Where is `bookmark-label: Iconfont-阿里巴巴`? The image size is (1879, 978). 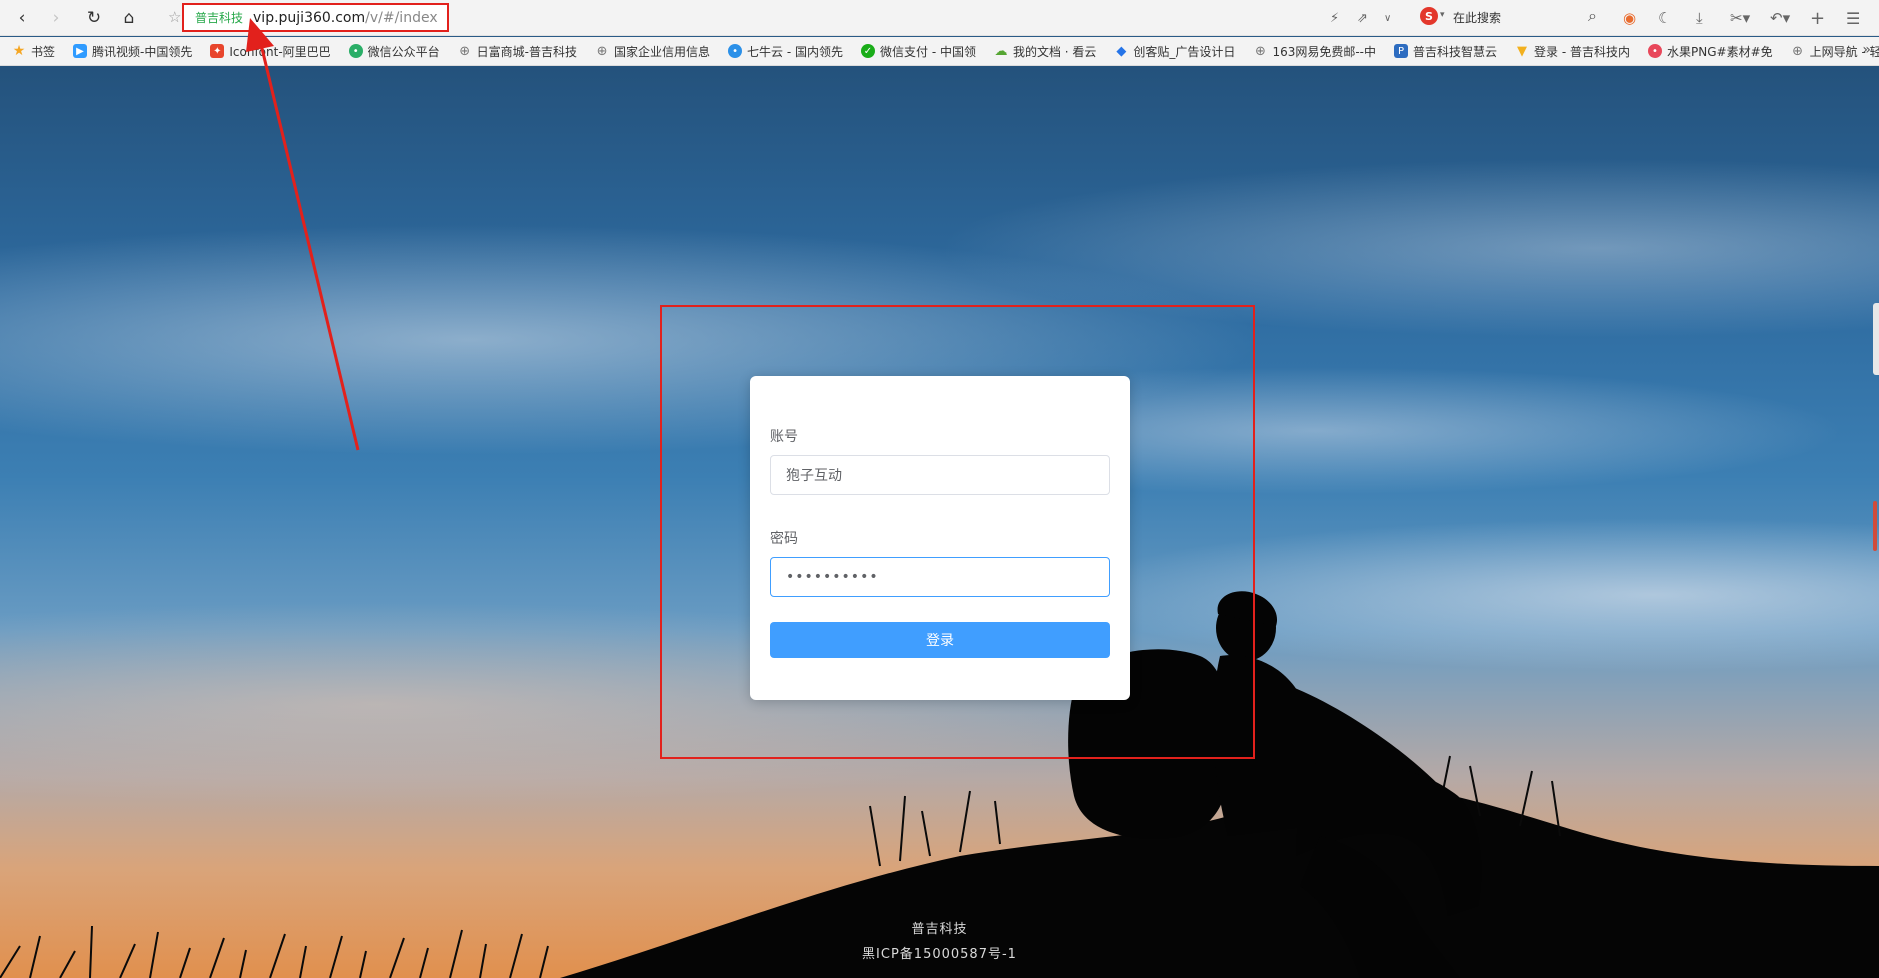
bookmark-label: Iconfont-阿里巴巴 is located at coordinates (280, 51).